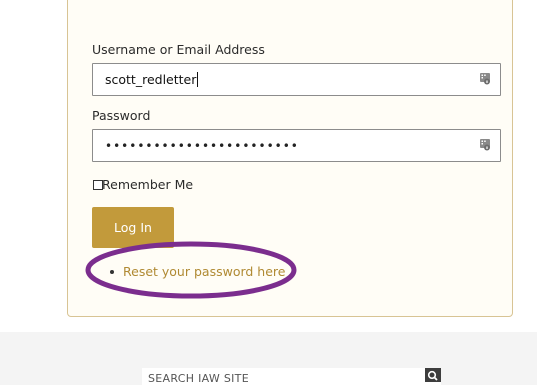 This screenshot has width=537, height=385. What do you see at coordinates (178, 49) in the screenshot?
I see `username-label: Username or Email Address` at bounding box center [178, 49].